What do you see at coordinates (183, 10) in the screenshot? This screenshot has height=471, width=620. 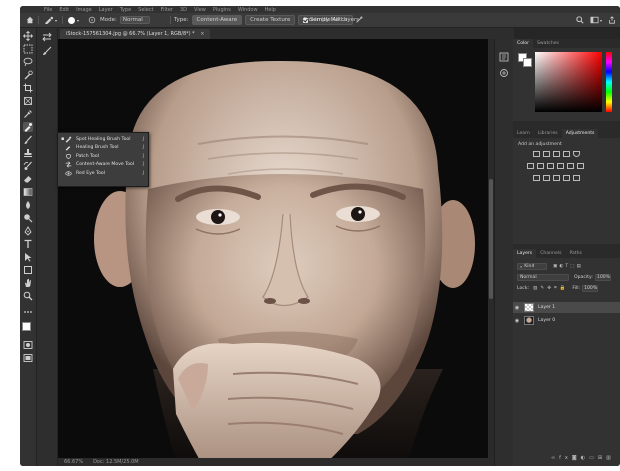 I see `menu-3d: 3D` at bounding box center [183, 10].